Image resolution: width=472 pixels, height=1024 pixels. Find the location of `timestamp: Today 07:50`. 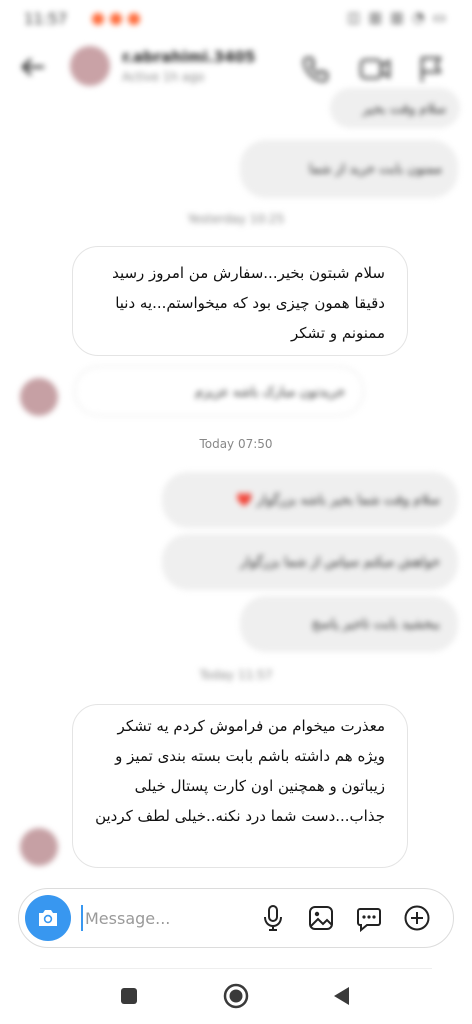

timestamp: Today 07:50 is located at coordinates (236, 444).